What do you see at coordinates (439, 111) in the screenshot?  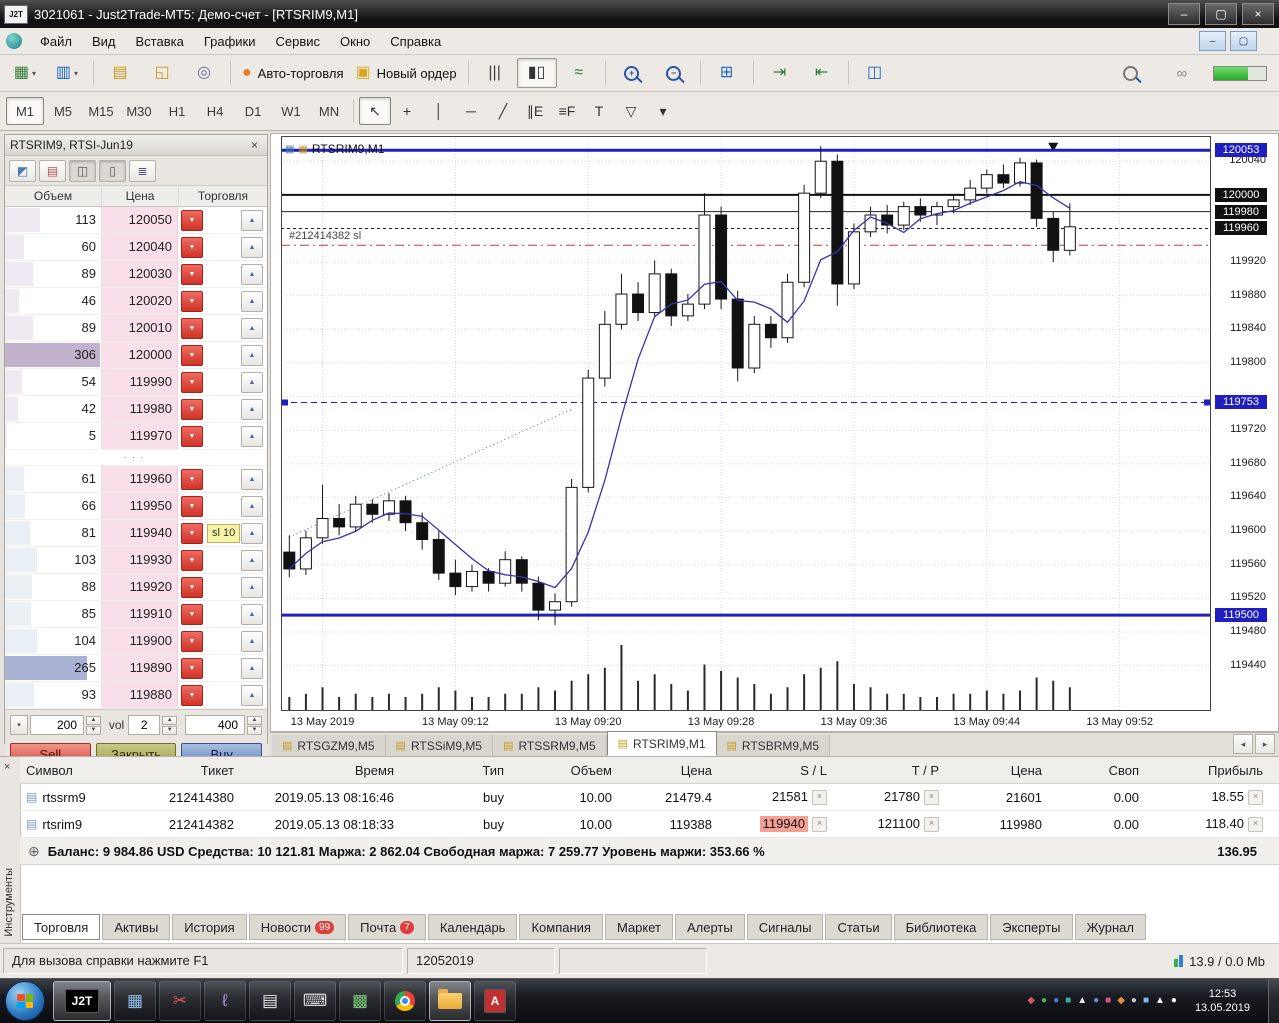 I see `vertical-line-tool-icon: │` at bounding box center [439, 111].